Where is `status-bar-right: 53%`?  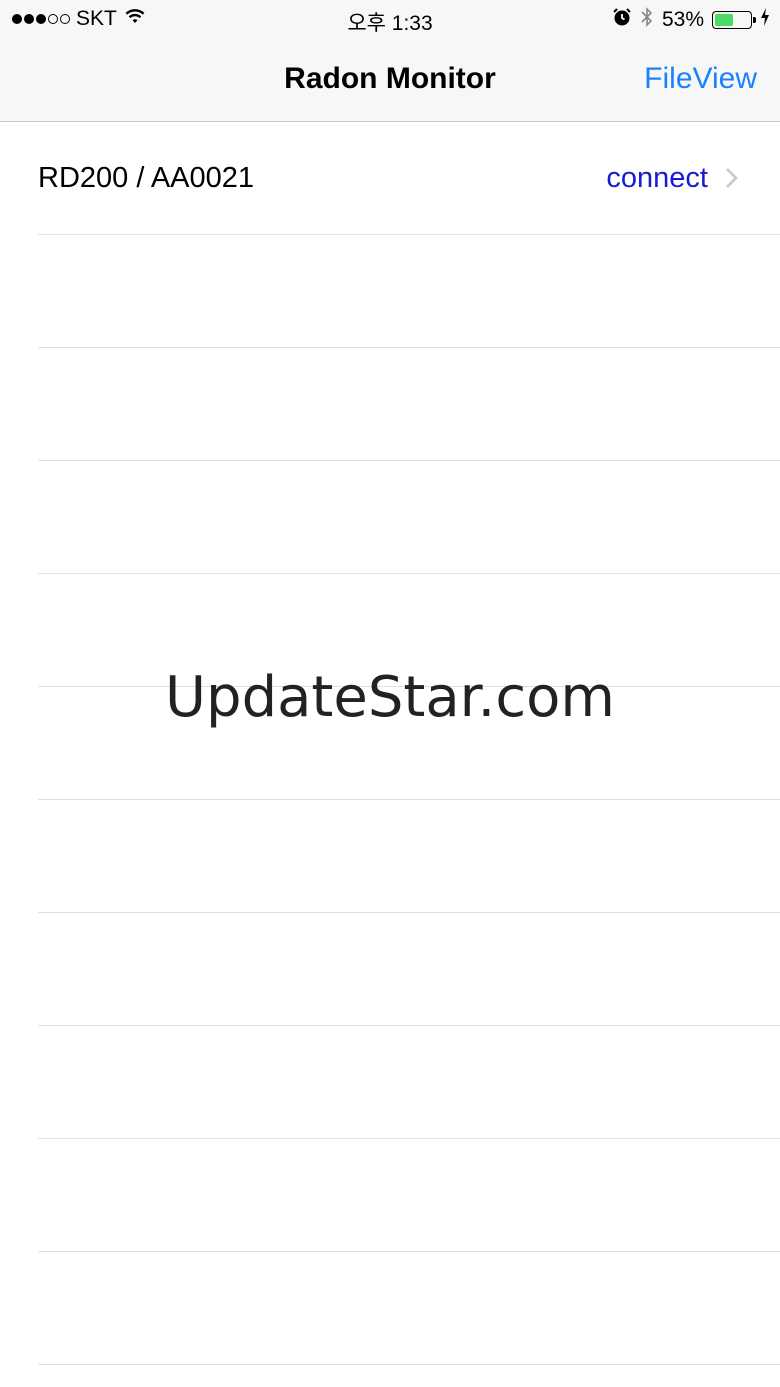
status-bar-right: 53% is located at coordinates (691, 20).